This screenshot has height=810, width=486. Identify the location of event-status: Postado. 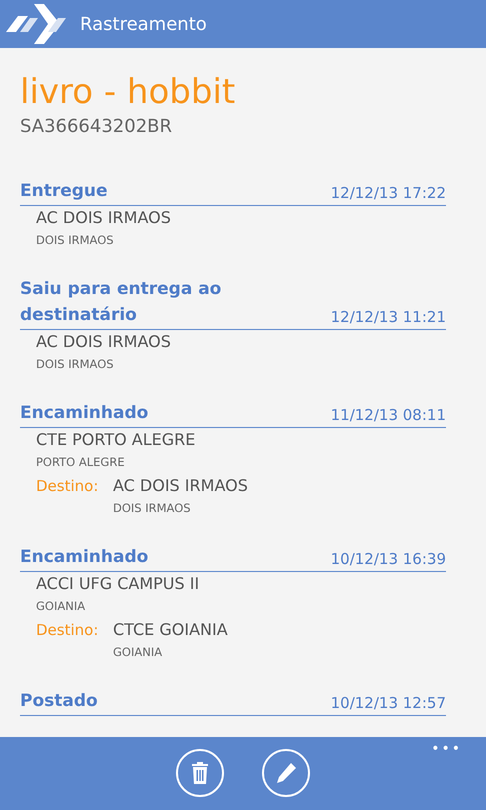
(59, 701).